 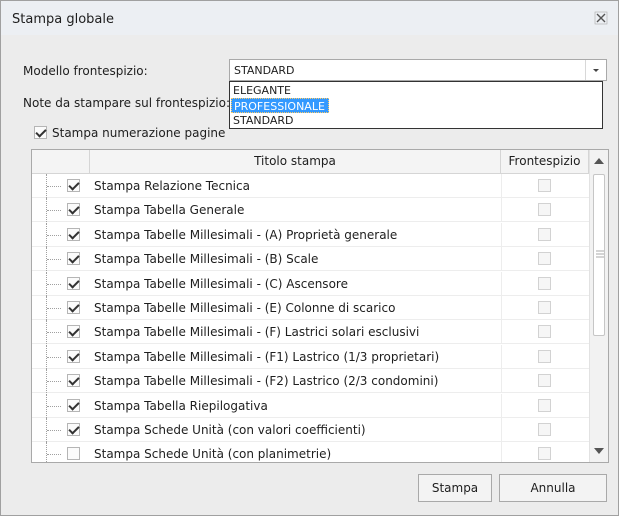 I want to click on table-row: Stampa Tabella Riepilogativa, so click(x=310, y=405).